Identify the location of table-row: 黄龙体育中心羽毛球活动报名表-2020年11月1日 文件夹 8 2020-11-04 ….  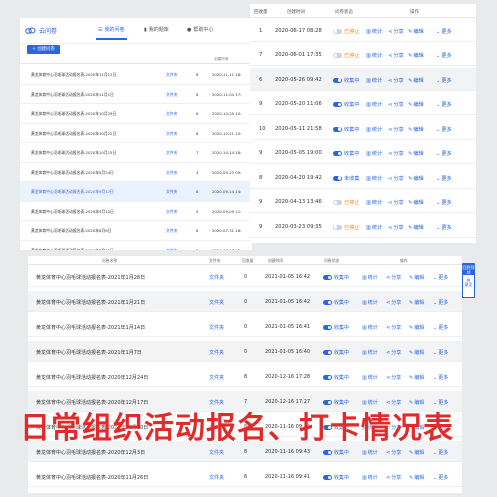
(136, 94).